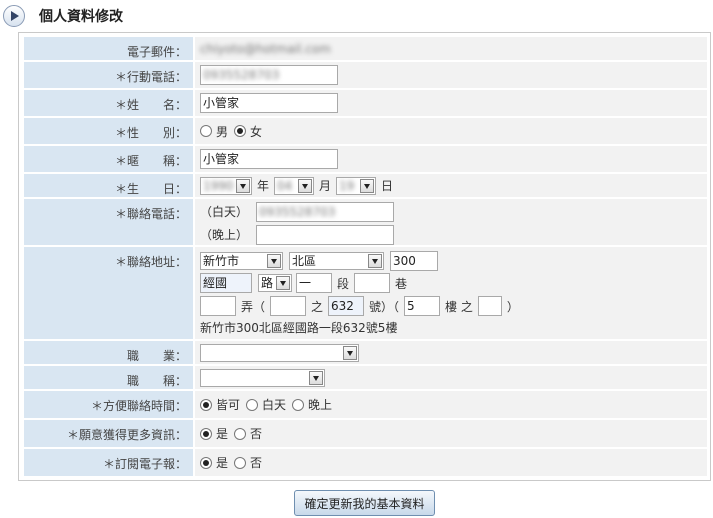 The width and height of the screenshot is (713, 518). What do you see at coordinates (275, 283) in the screenshot?
I see `road-type-select: 路` at bounding box center [275, 283].